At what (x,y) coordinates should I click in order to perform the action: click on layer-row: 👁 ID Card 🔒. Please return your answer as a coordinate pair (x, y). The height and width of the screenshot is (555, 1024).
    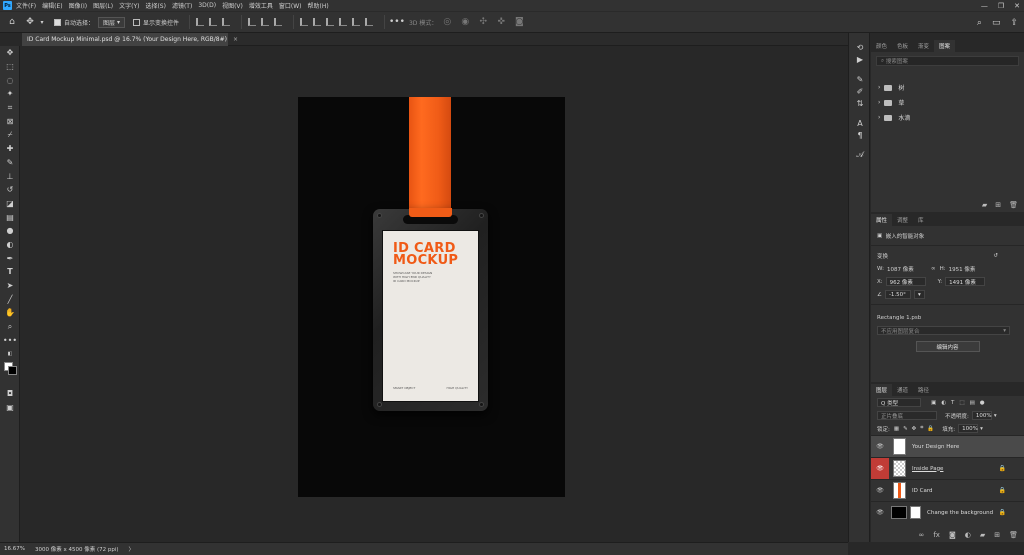
    Looking at the image, I should click on (947, 490).